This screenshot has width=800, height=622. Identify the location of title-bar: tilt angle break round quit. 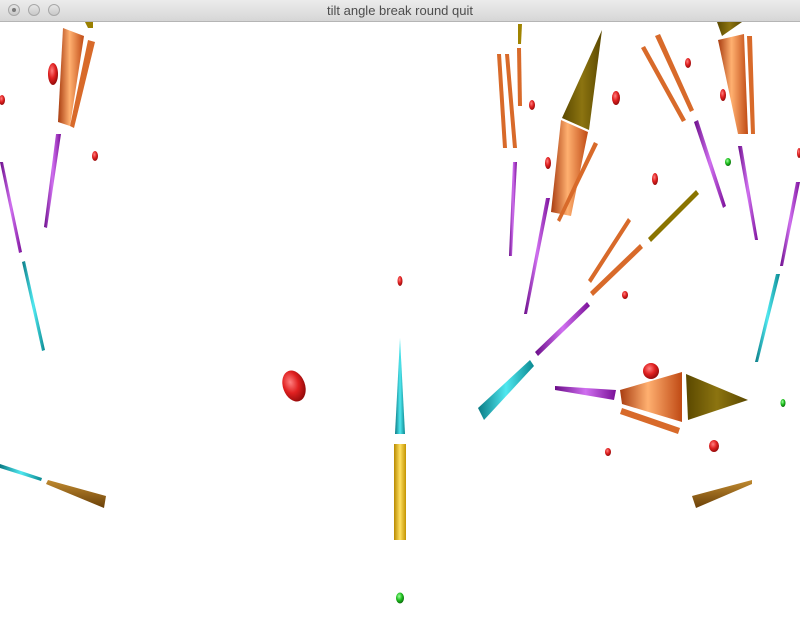
(400, 11).